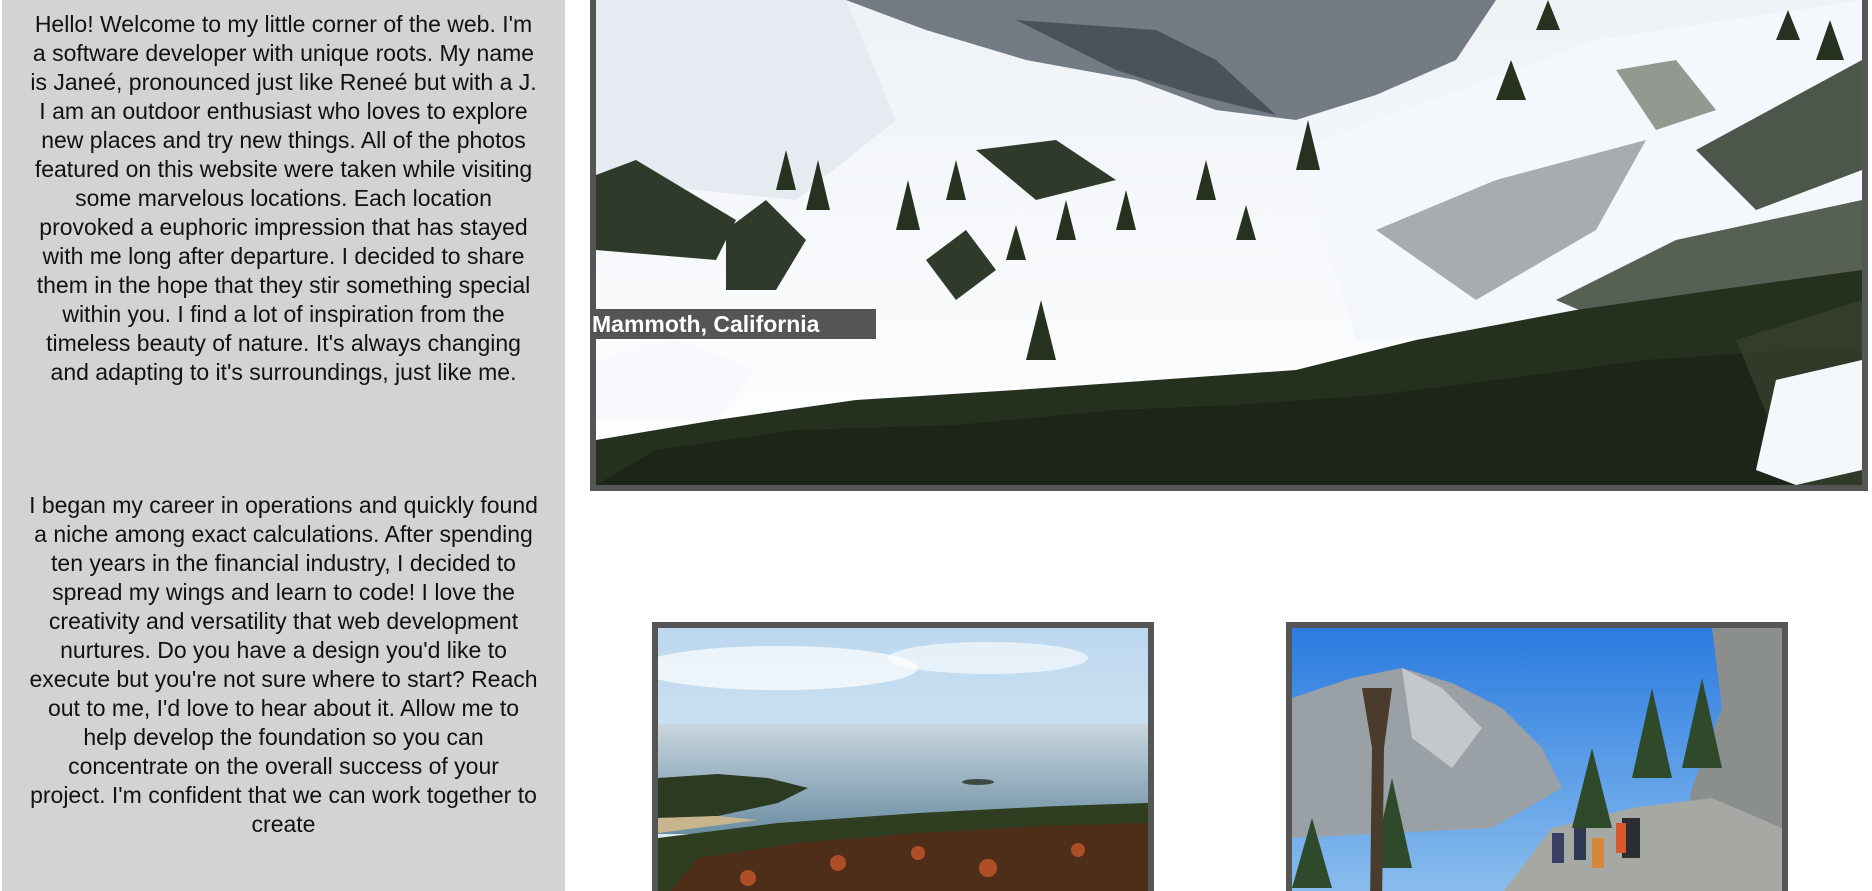  I want to click on mountain-hikers-photo, so click(1537, 756).